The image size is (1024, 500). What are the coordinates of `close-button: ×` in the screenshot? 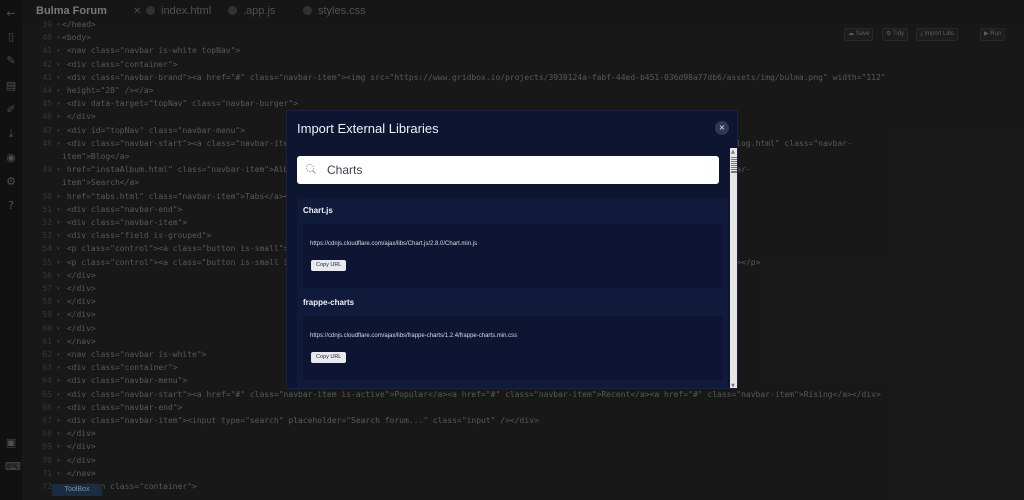 It's located at (722, 128).